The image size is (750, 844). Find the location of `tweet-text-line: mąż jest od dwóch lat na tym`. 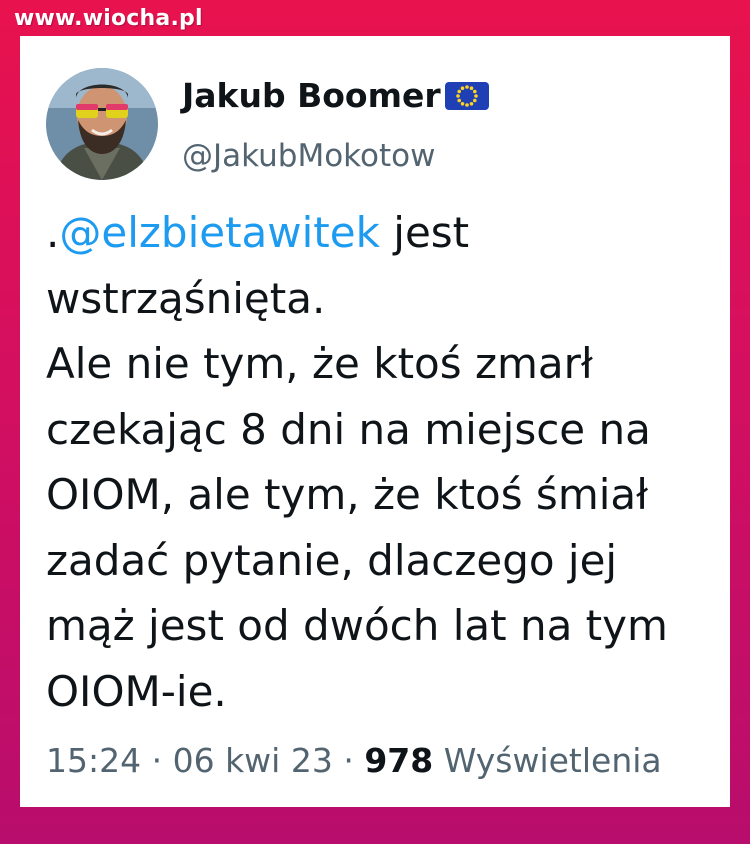

tweet-text-line: mąż jest od dwóch lat na tym is located at coordinates (357, 625).